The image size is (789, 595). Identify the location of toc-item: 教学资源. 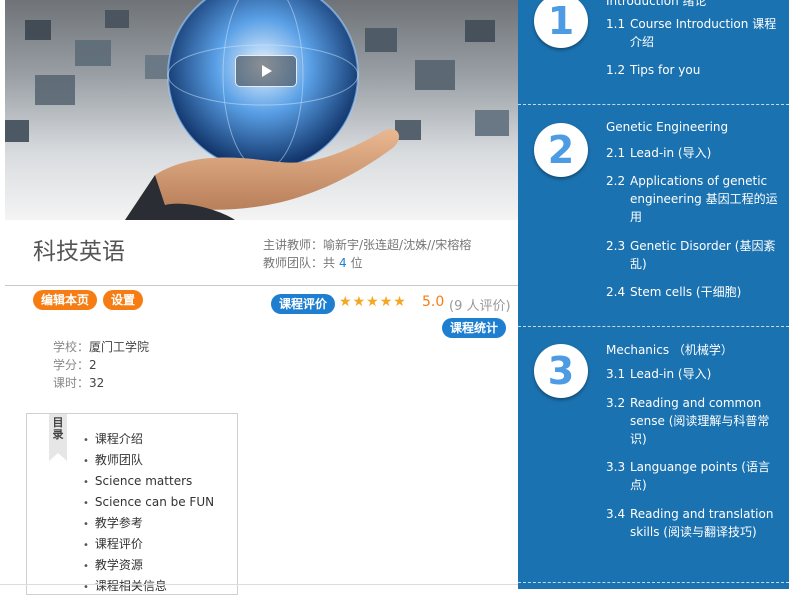
(148, 565).